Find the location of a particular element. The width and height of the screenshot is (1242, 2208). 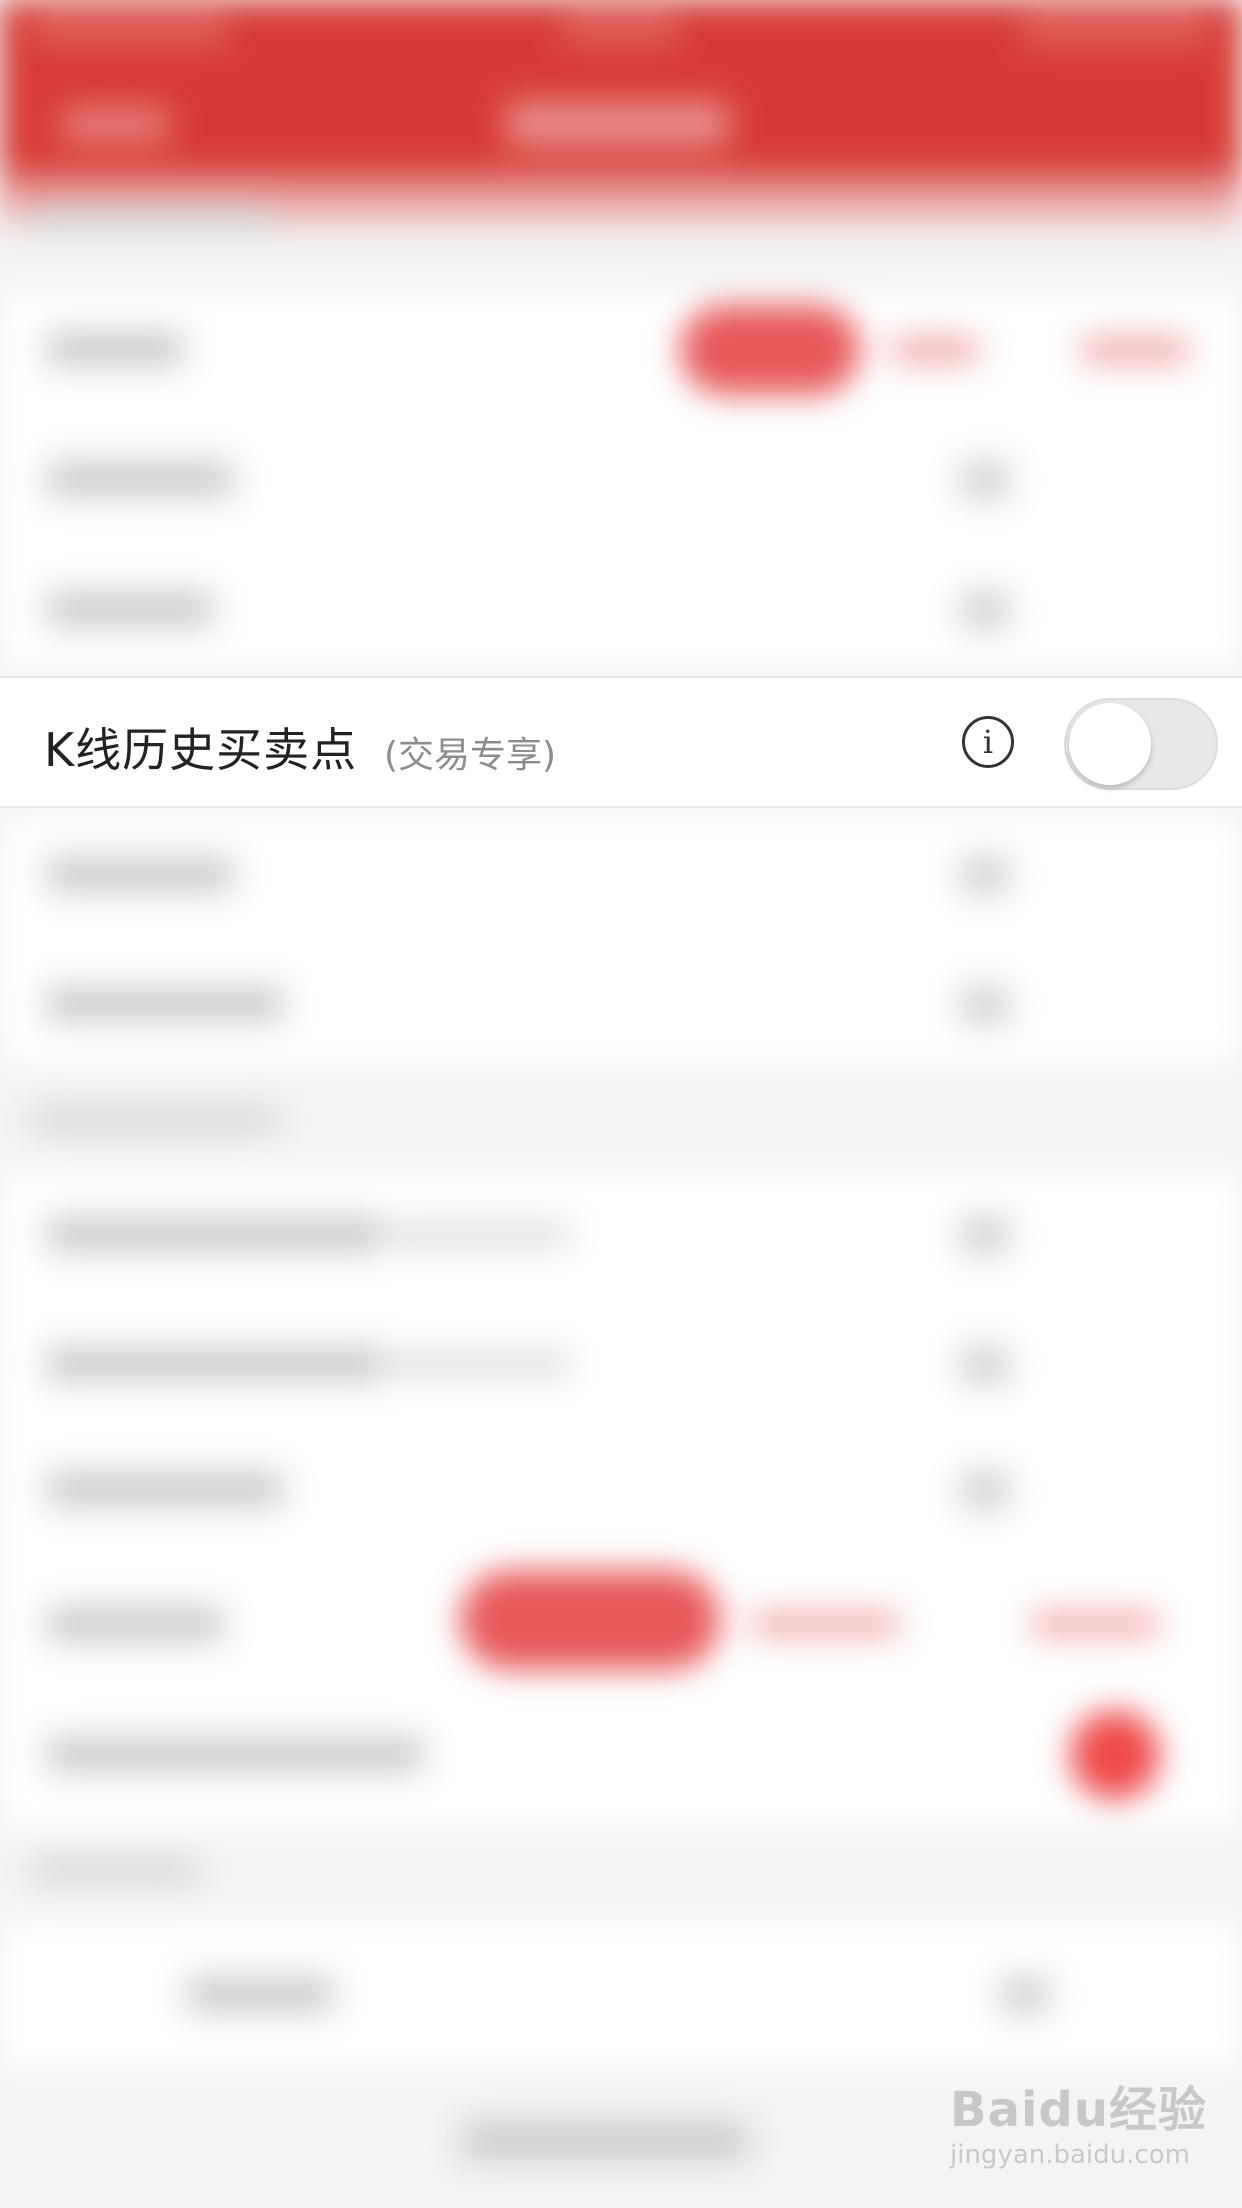

toggle-knob is located at coordinates (1110, 744).